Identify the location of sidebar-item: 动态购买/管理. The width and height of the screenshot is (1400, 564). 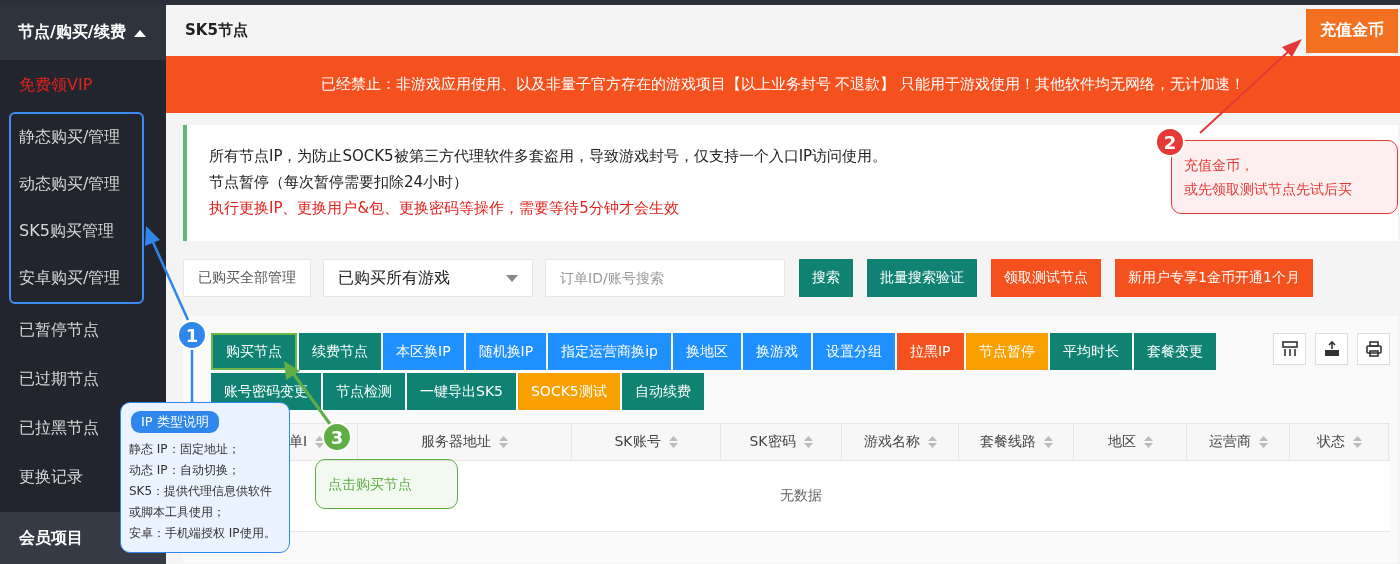
(76, 184).